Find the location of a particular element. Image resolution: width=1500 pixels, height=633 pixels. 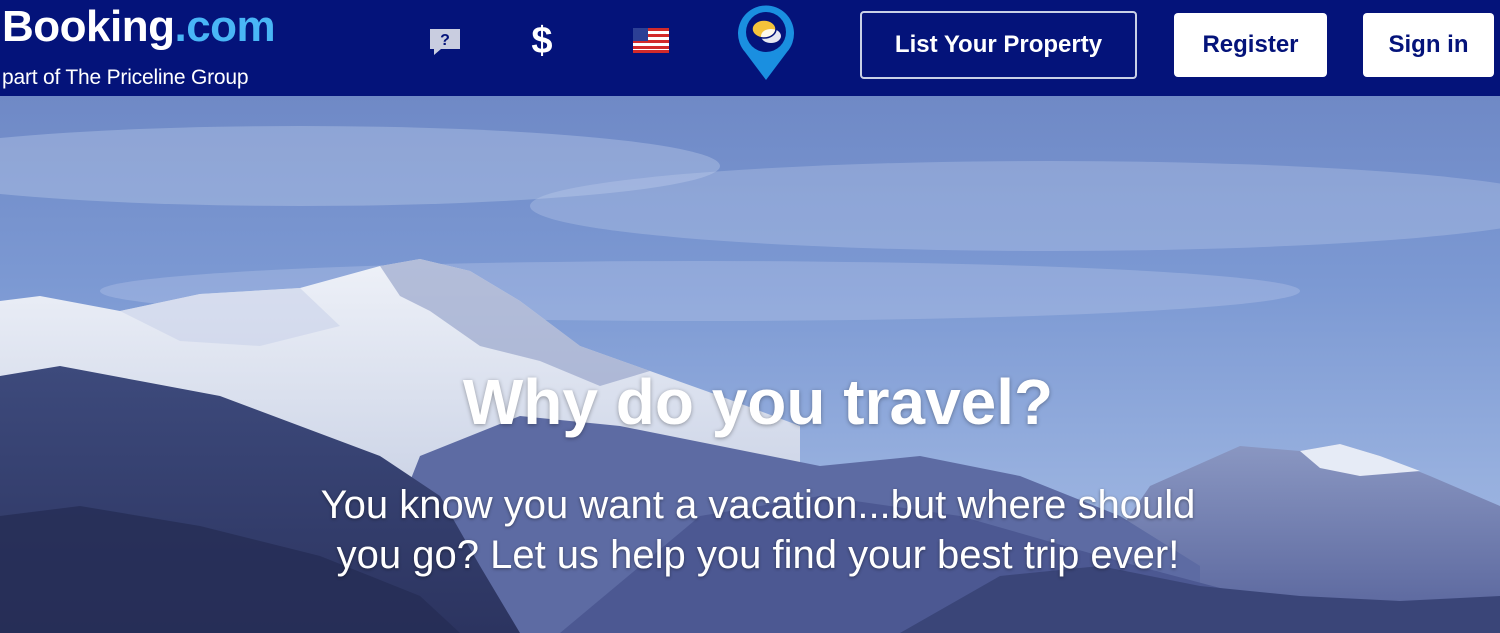

sign-in-button: Sign in is located at coordinates (1428, 45).